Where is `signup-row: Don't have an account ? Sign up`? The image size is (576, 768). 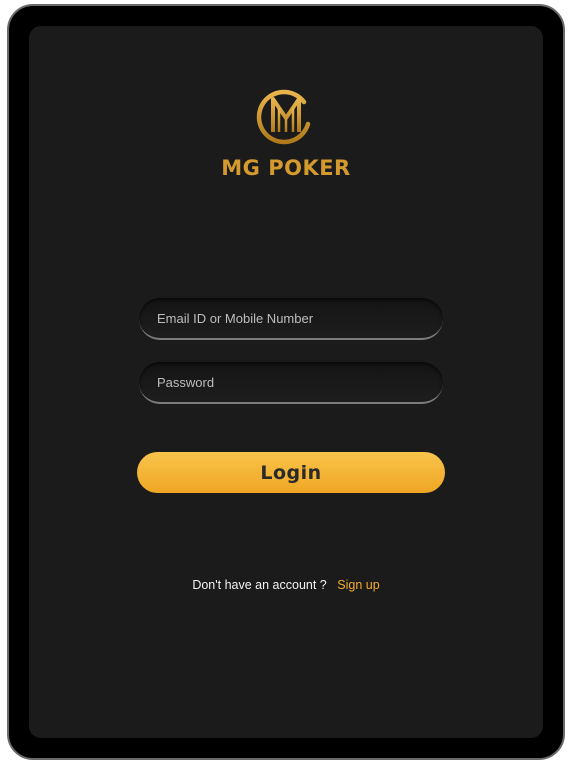
signup-row: Don't have an account ? Sign up is located at coordinates (286, 585).